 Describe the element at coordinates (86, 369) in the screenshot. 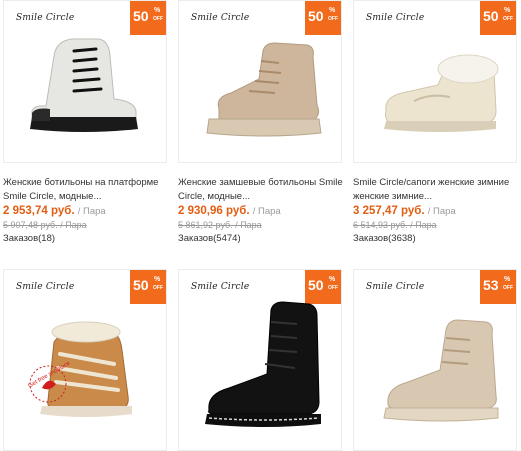

I see `brown-lace-up-winter-boot-image` at that location.